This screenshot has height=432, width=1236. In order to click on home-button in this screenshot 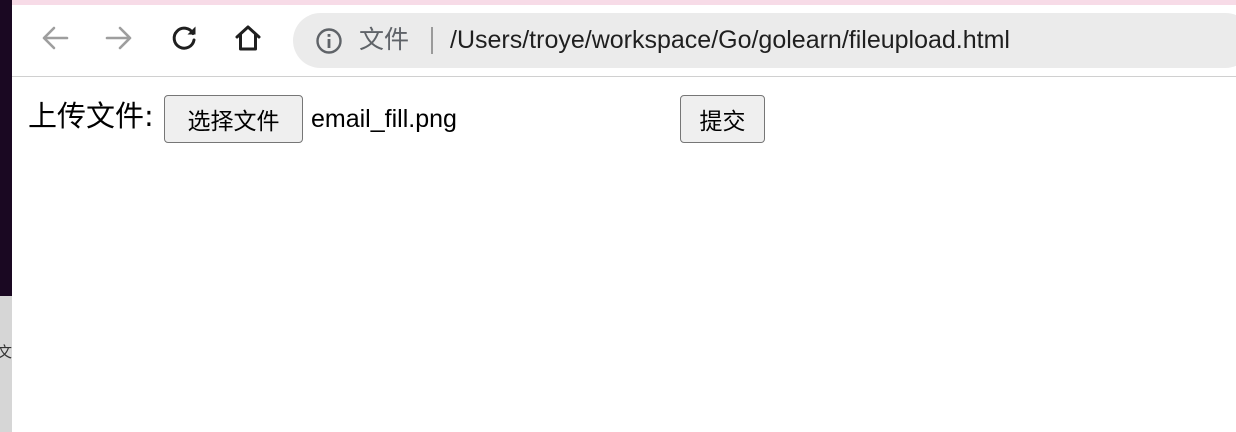, I will do `click(248, 38)`.